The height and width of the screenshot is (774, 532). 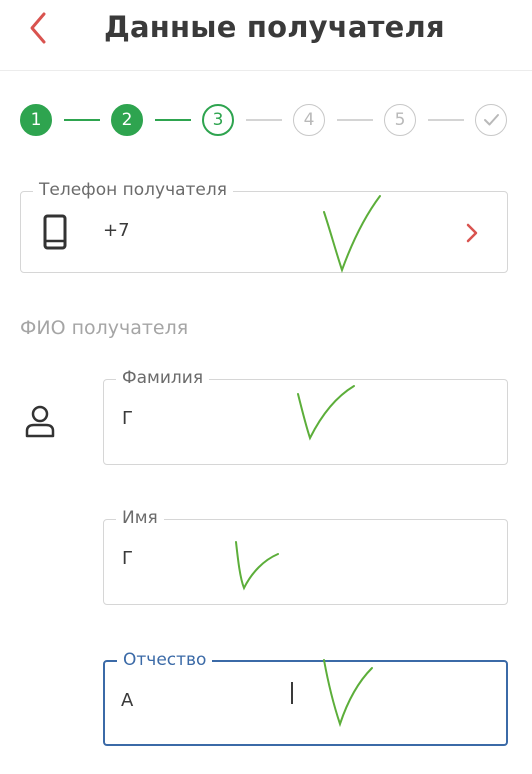 I want to click on patronymic-value: А, so click(x=127, y=700).